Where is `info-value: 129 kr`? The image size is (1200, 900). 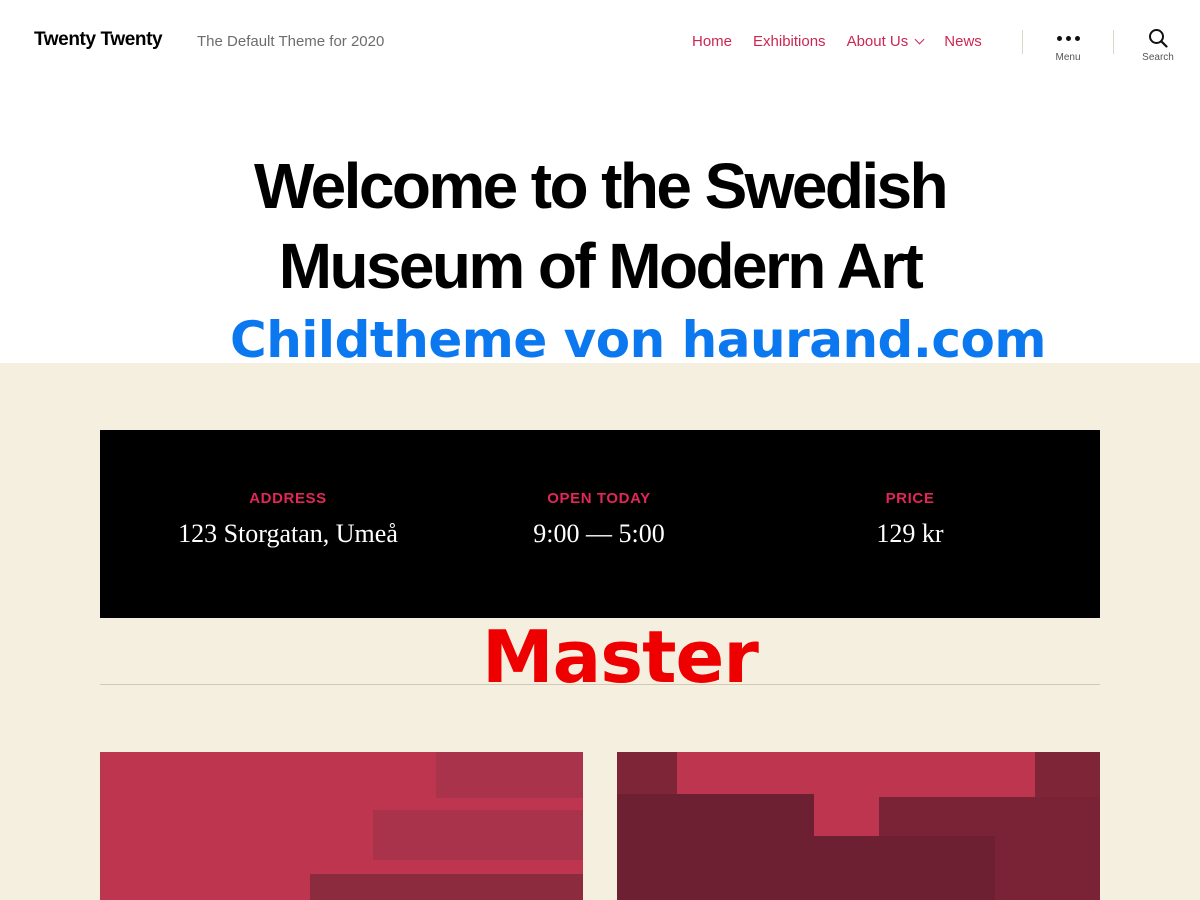
info-value: 129 kr is located at coordinates (910, 533).